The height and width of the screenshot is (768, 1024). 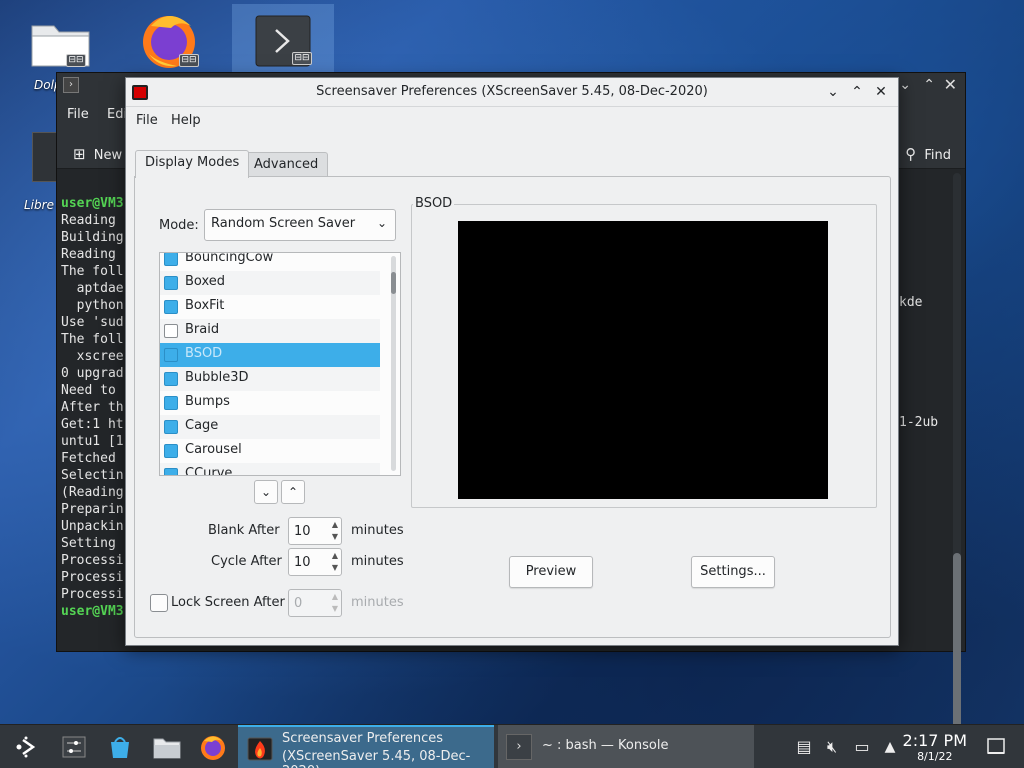 I want to click on terminal-line: Processi, so click(x=92, y=560).